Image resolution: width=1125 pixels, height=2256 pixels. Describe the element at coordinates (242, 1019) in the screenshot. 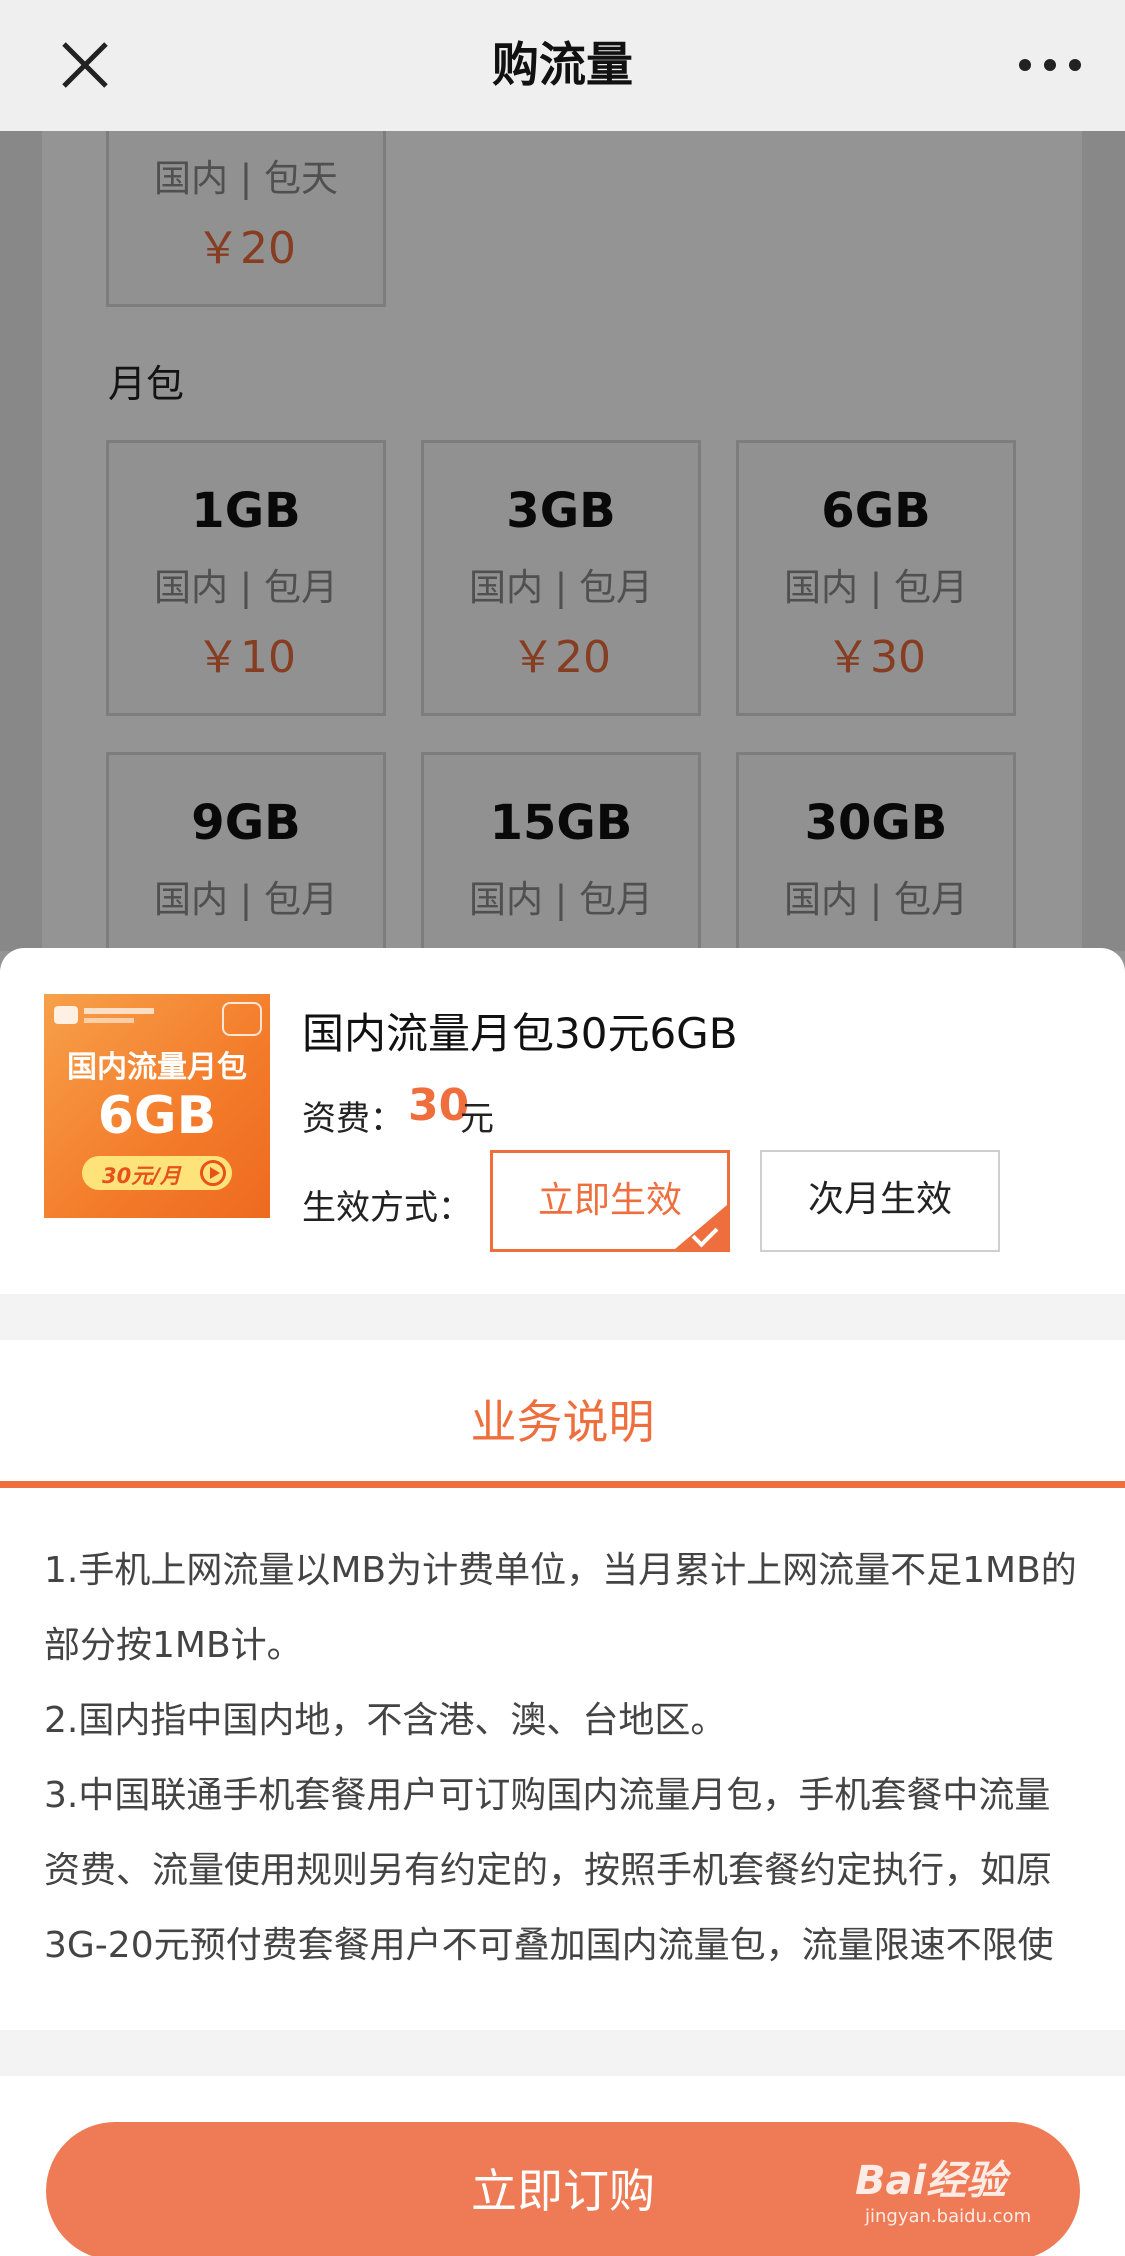

I see `badge-icon` at that location.